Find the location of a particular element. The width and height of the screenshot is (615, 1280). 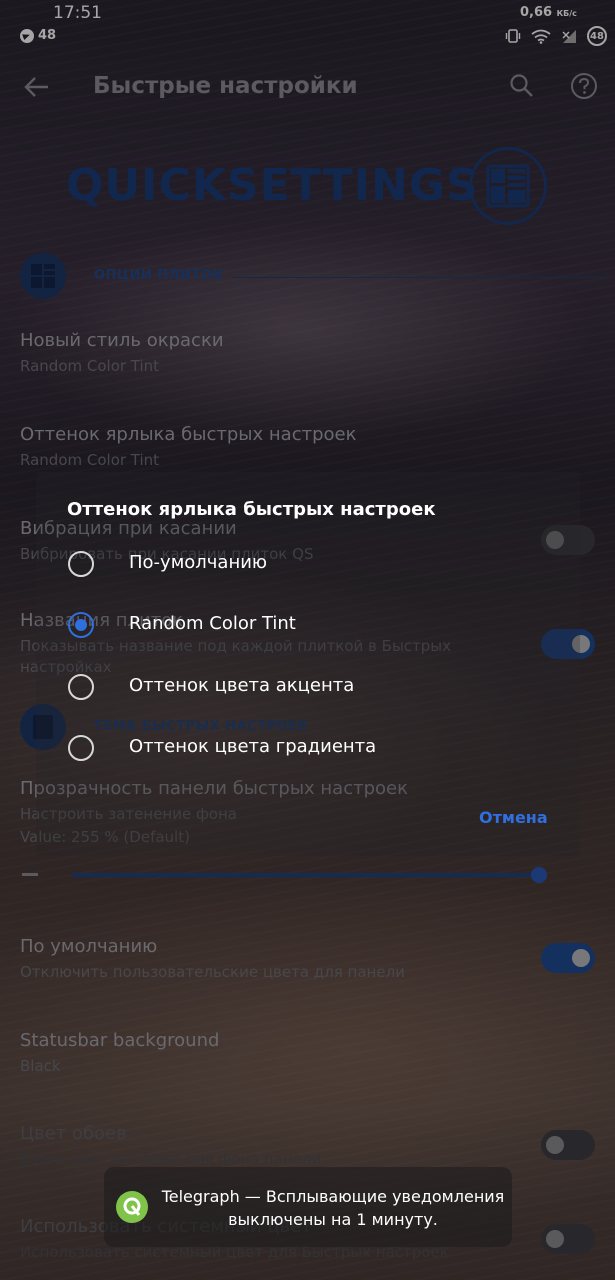

radio-button-checked is located at coordinates (81, 625).